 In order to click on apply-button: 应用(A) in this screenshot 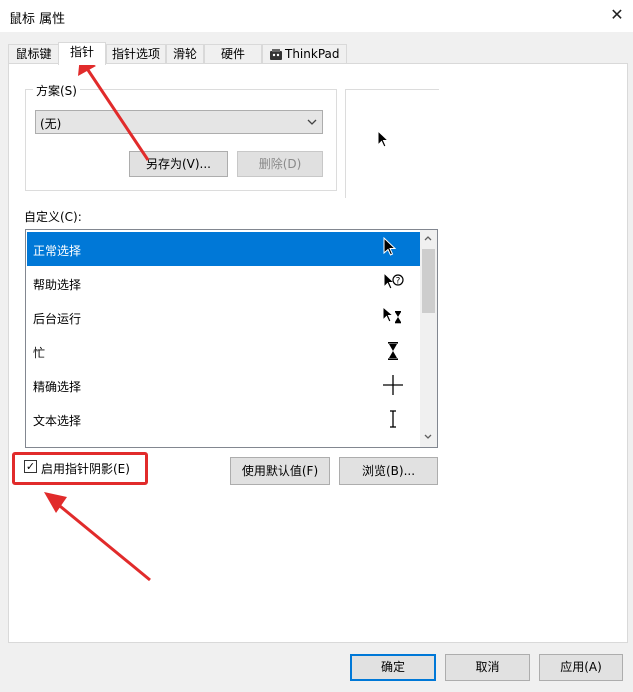, I will do `click(581, 667)`.